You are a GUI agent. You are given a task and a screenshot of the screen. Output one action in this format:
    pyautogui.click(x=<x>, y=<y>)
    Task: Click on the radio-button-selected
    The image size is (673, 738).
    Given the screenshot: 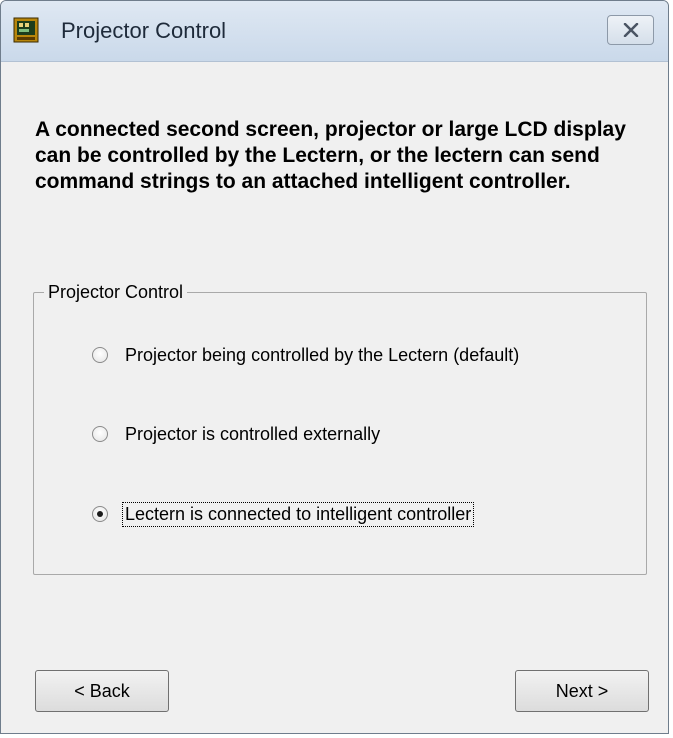 What is the action you would take?
    pyautogui.click(x=100, y=514)
    